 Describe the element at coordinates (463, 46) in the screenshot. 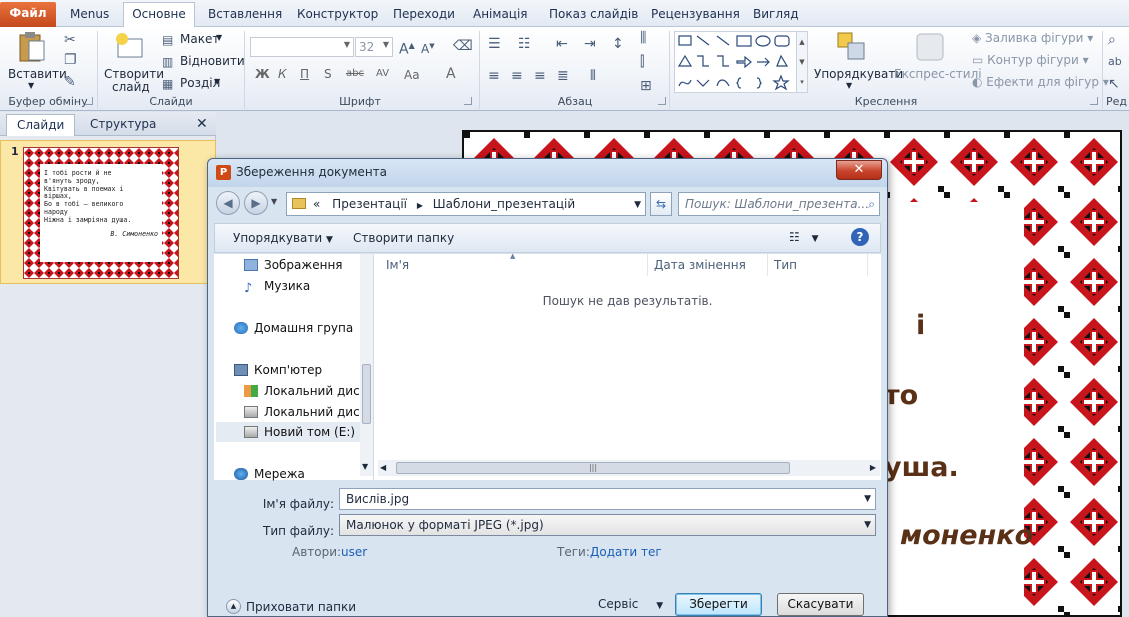

I see `clear-format-icon: ⌫` at that location.